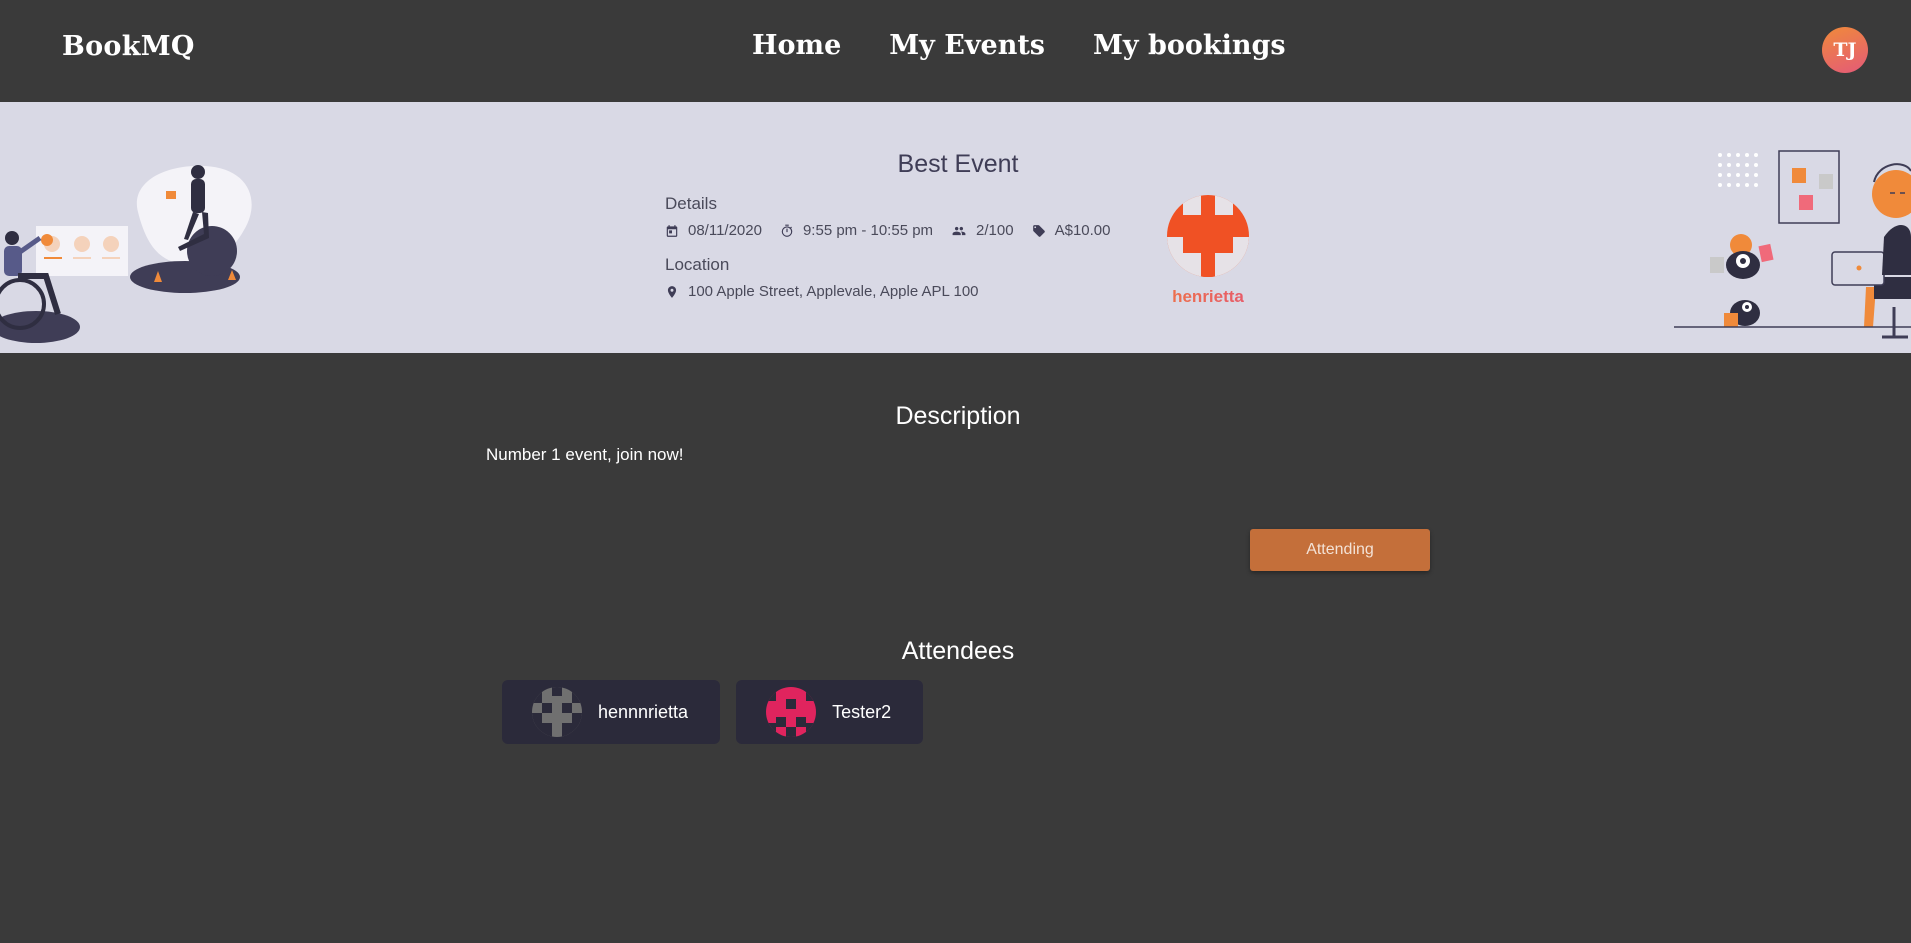  I want to click on nav-home: Home, so click(796, 45).